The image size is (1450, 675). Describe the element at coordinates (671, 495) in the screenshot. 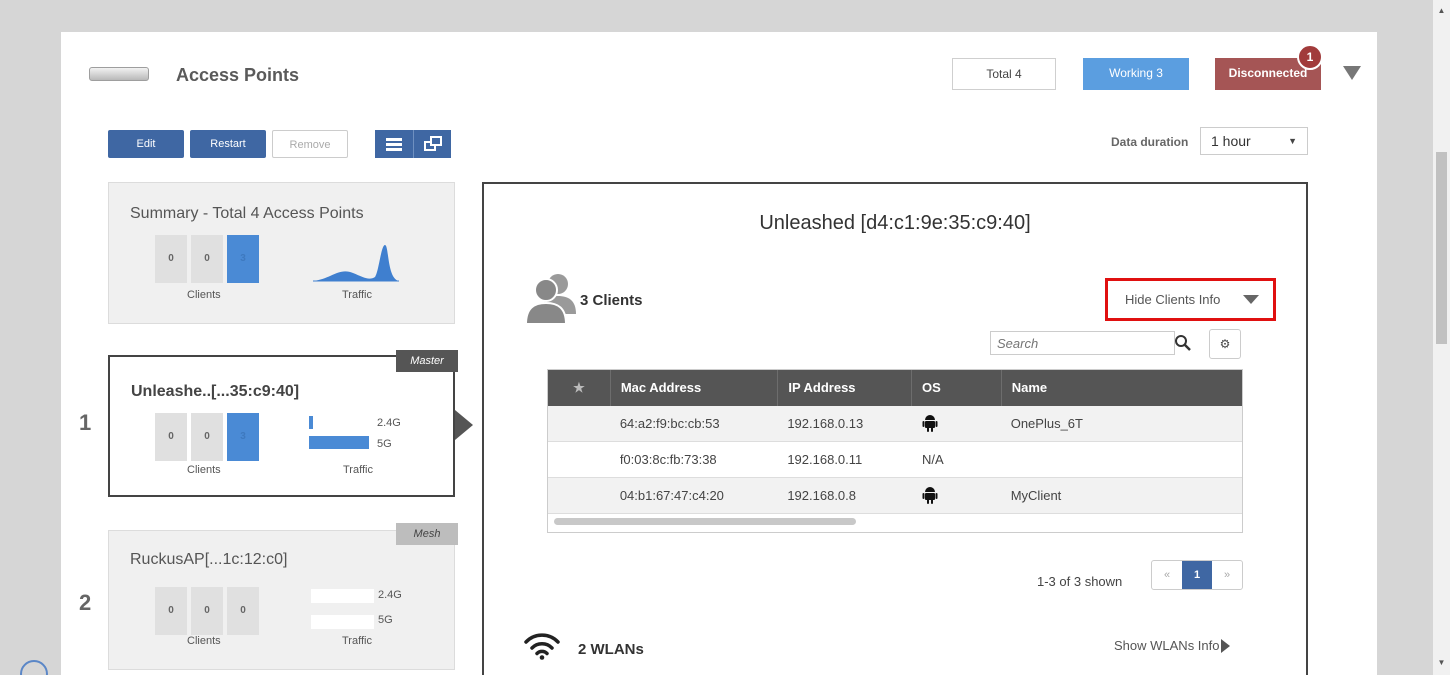

I see `mac-cell: 04:b1:67:47:c4:20` at that location.